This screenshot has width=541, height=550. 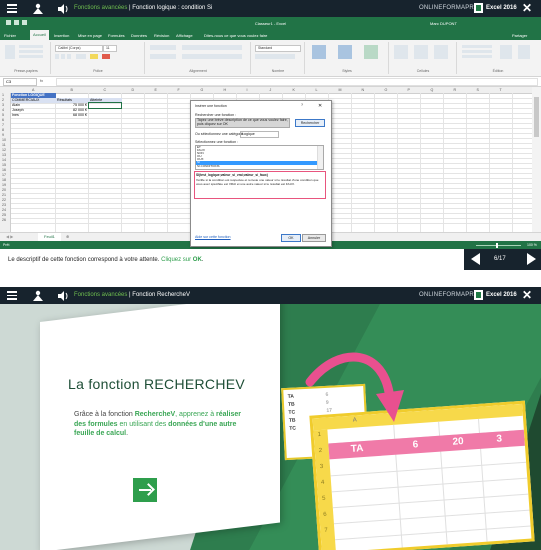 What do you see at coordinates (443, 23) in the screenshot?
I see `user-name: Marc DUPONT` at bounding box center [443, 23].